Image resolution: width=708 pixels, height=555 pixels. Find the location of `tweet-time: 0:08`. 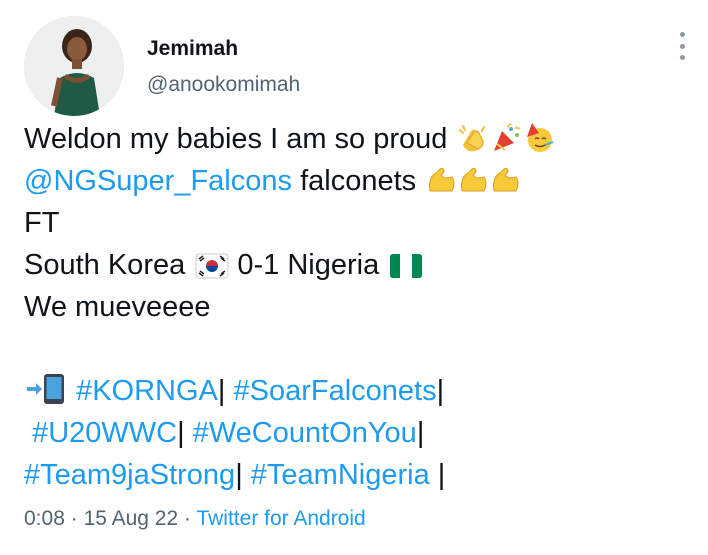

tweet-time: 0:08 is located at coordinates (44, 518).